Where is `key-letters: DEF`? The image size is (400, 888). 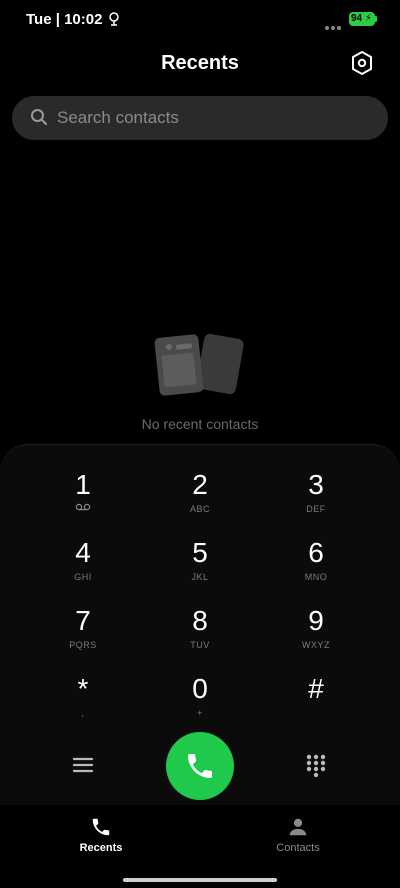 key-letters: DEF is located at coordinates (316, 509).